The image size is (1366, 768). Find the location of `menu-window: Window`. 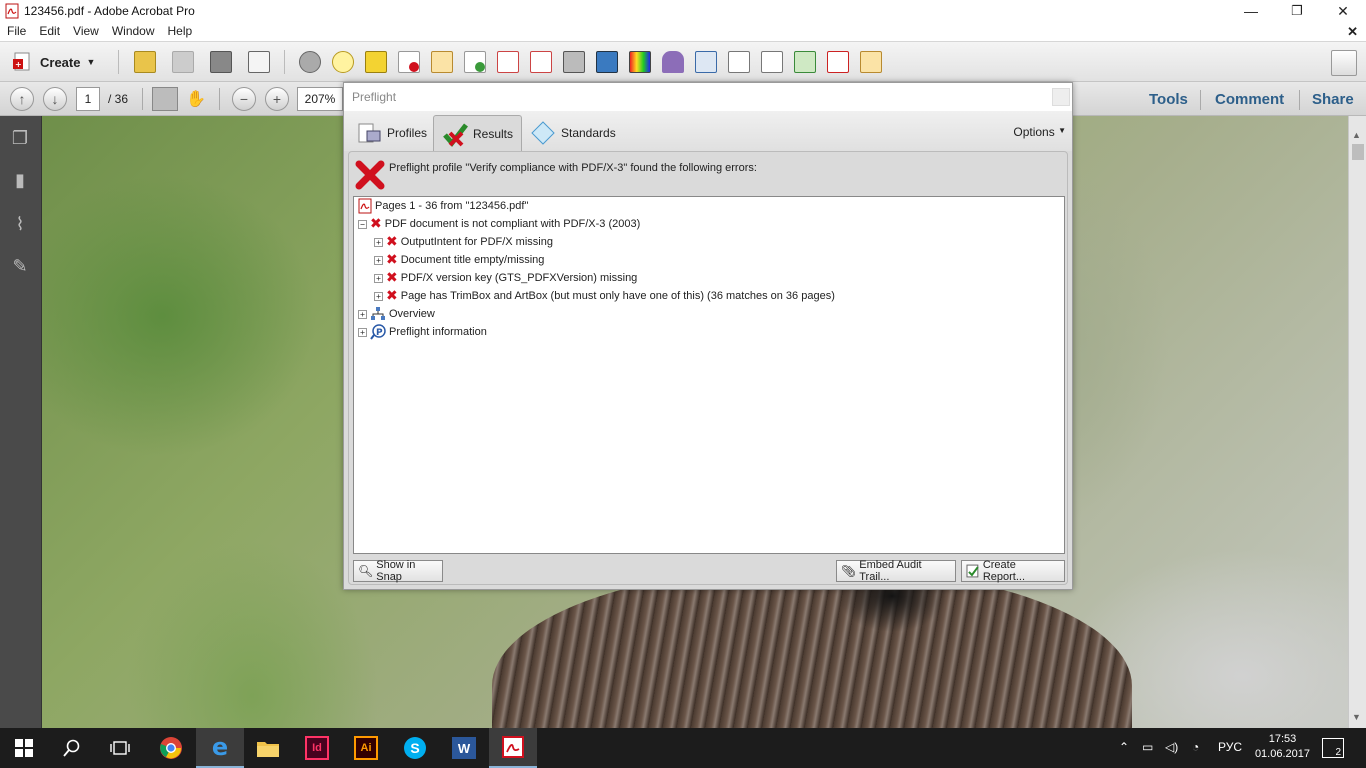

menu-window: Window is located at coordinates (133, 30).